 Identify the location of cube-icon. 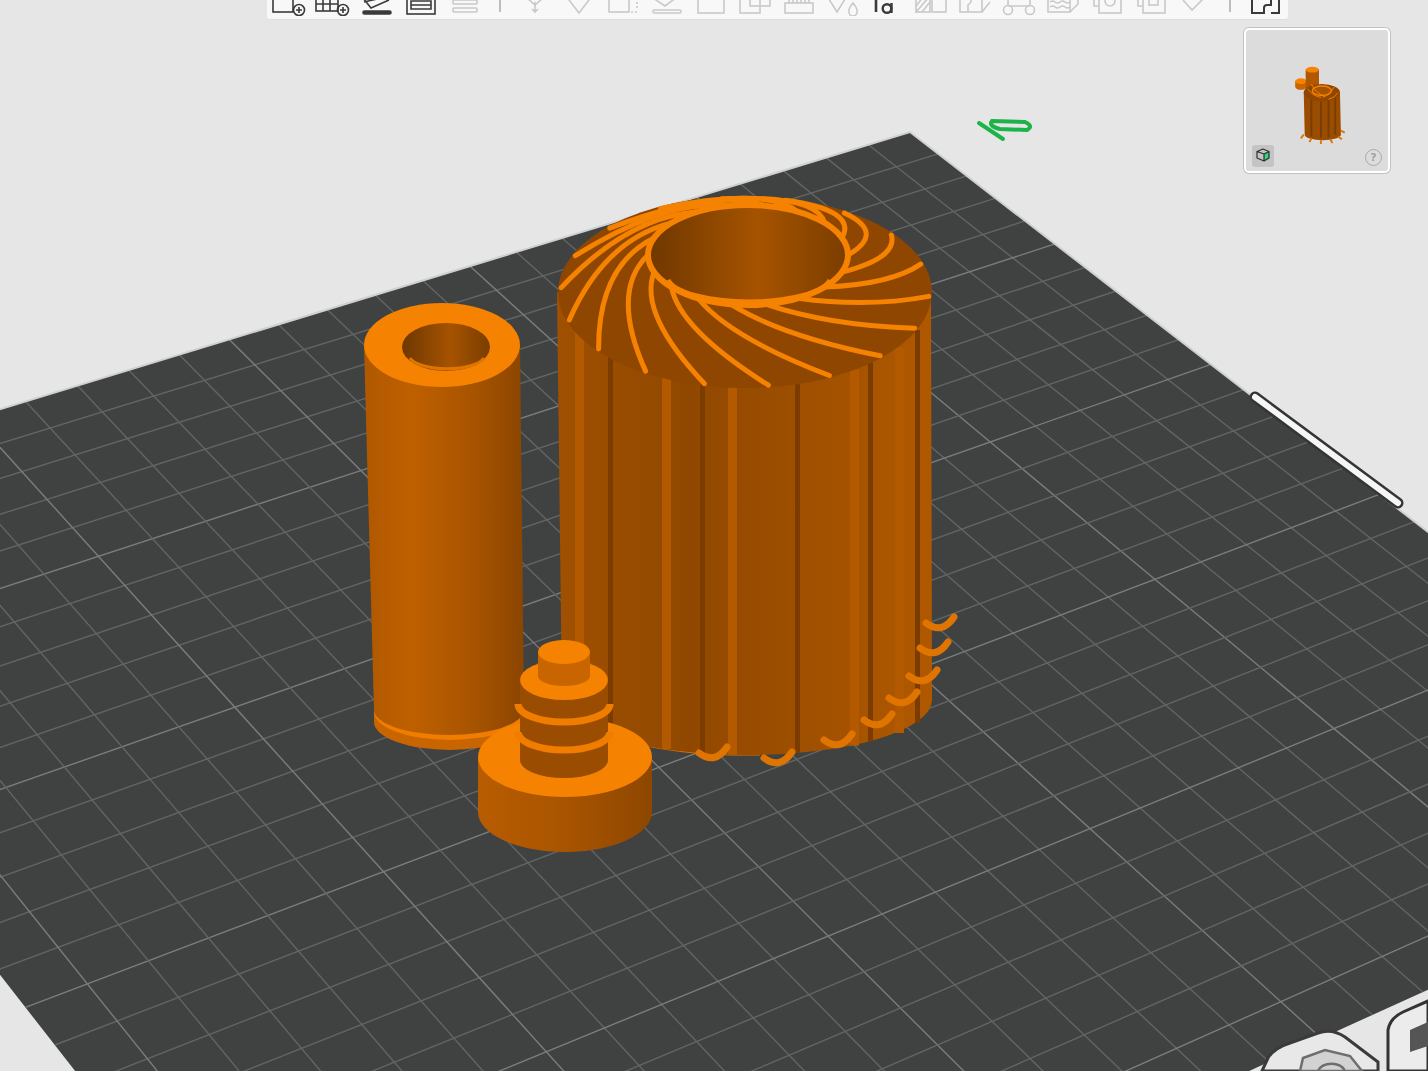
(1263, 156).